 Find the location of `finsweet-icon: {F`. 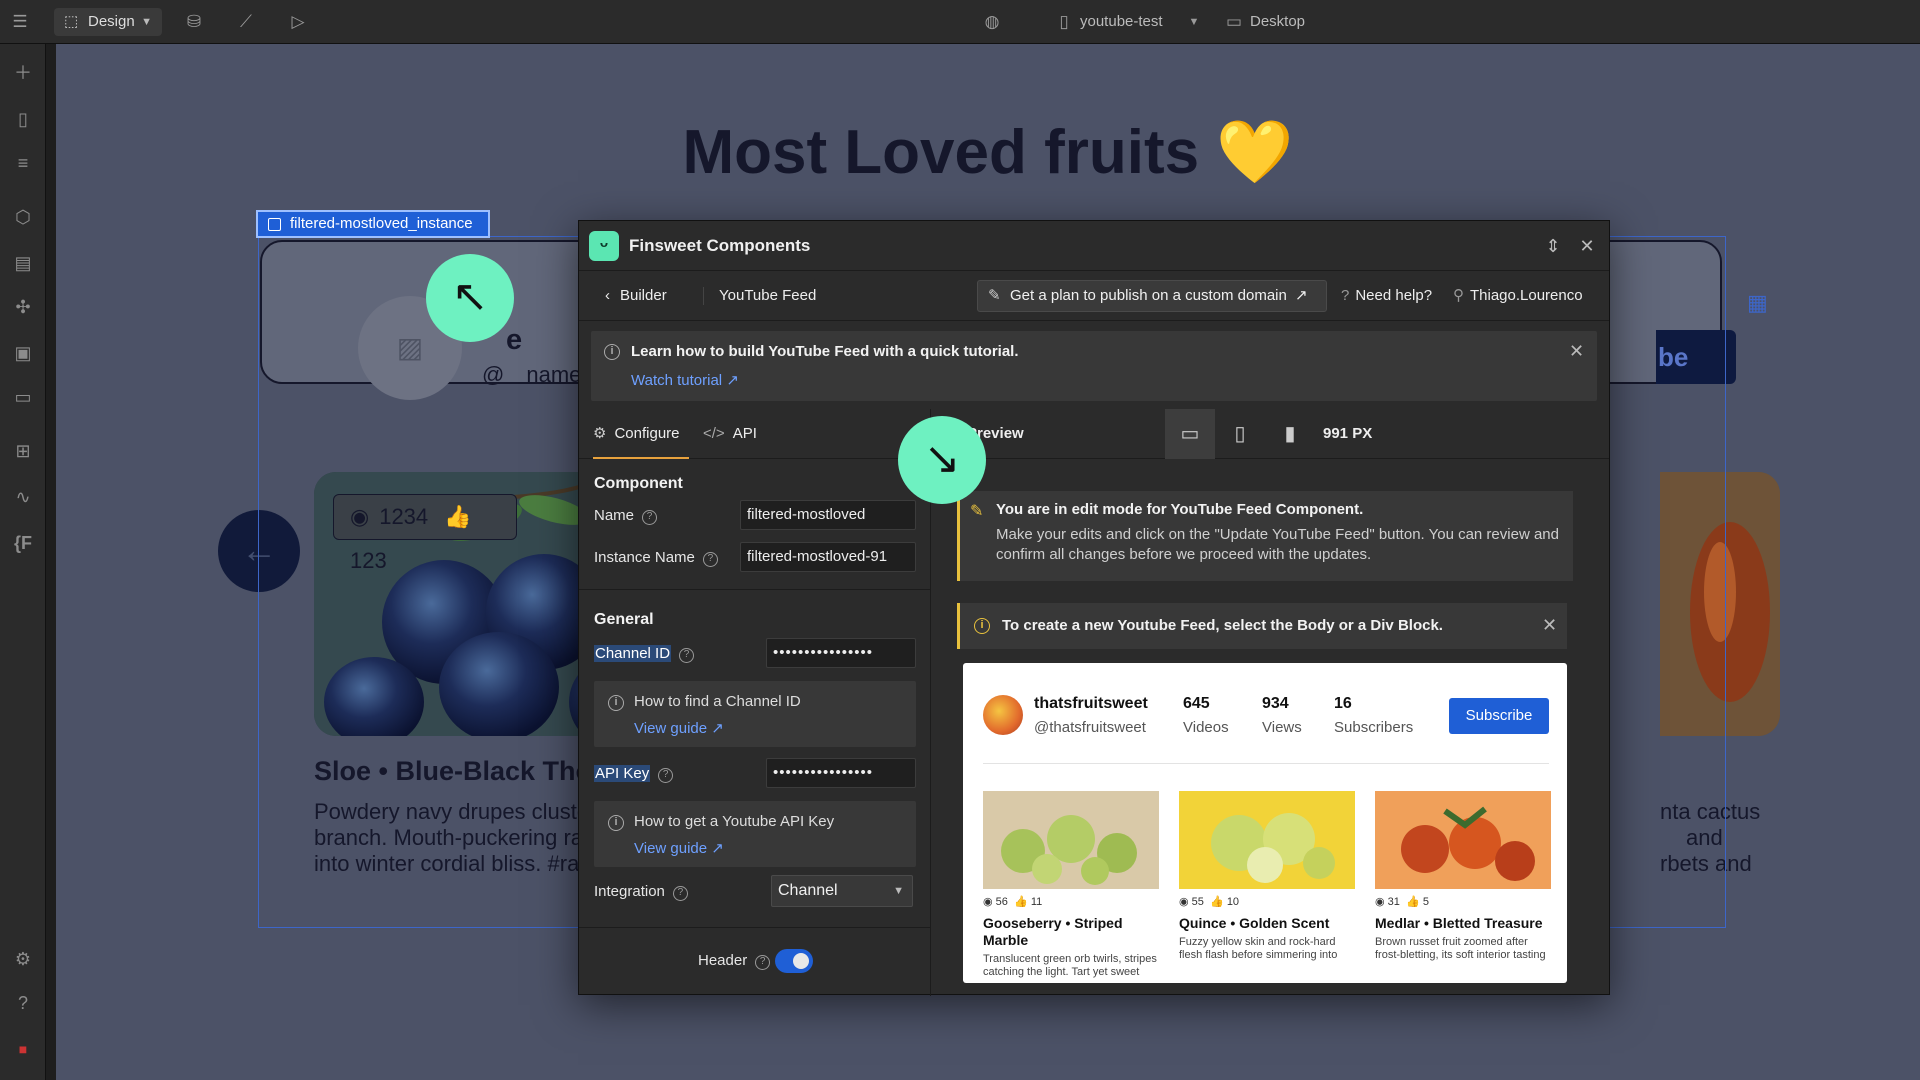

finsweet-icon: {F is located at coordinates (23, 543).